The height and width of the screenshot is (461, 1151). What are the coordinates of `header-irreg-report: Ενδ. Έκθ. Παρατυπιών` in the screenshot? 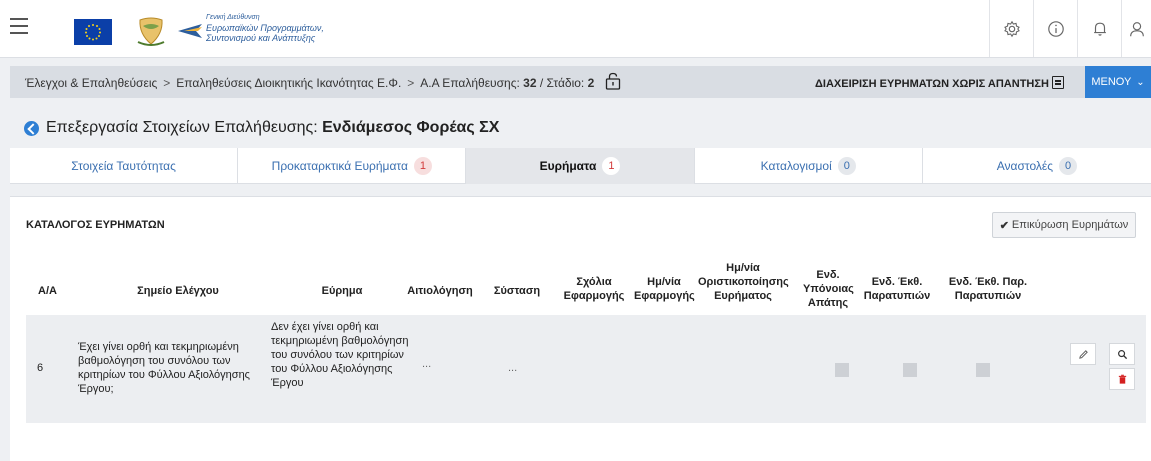 It's located at (897, 289).